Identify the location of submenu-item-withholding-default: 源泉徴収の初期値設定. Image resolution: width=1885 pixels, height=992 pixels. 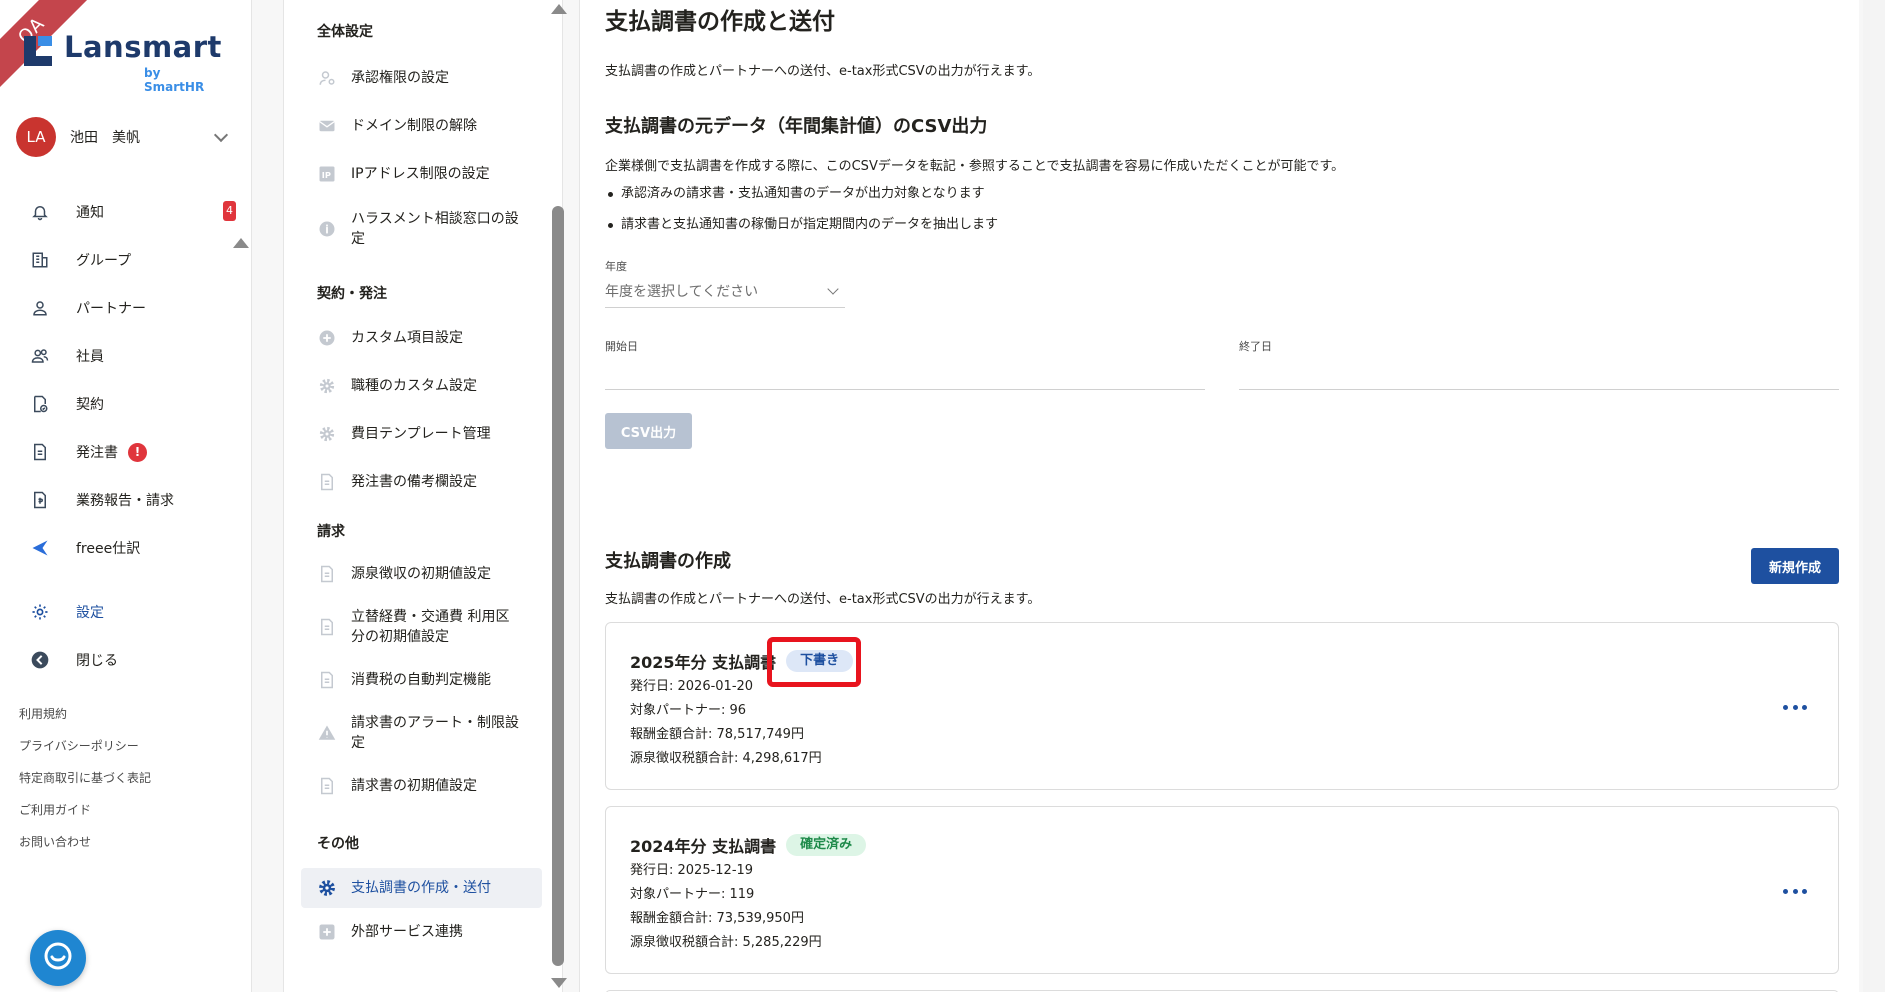
(423, 574).